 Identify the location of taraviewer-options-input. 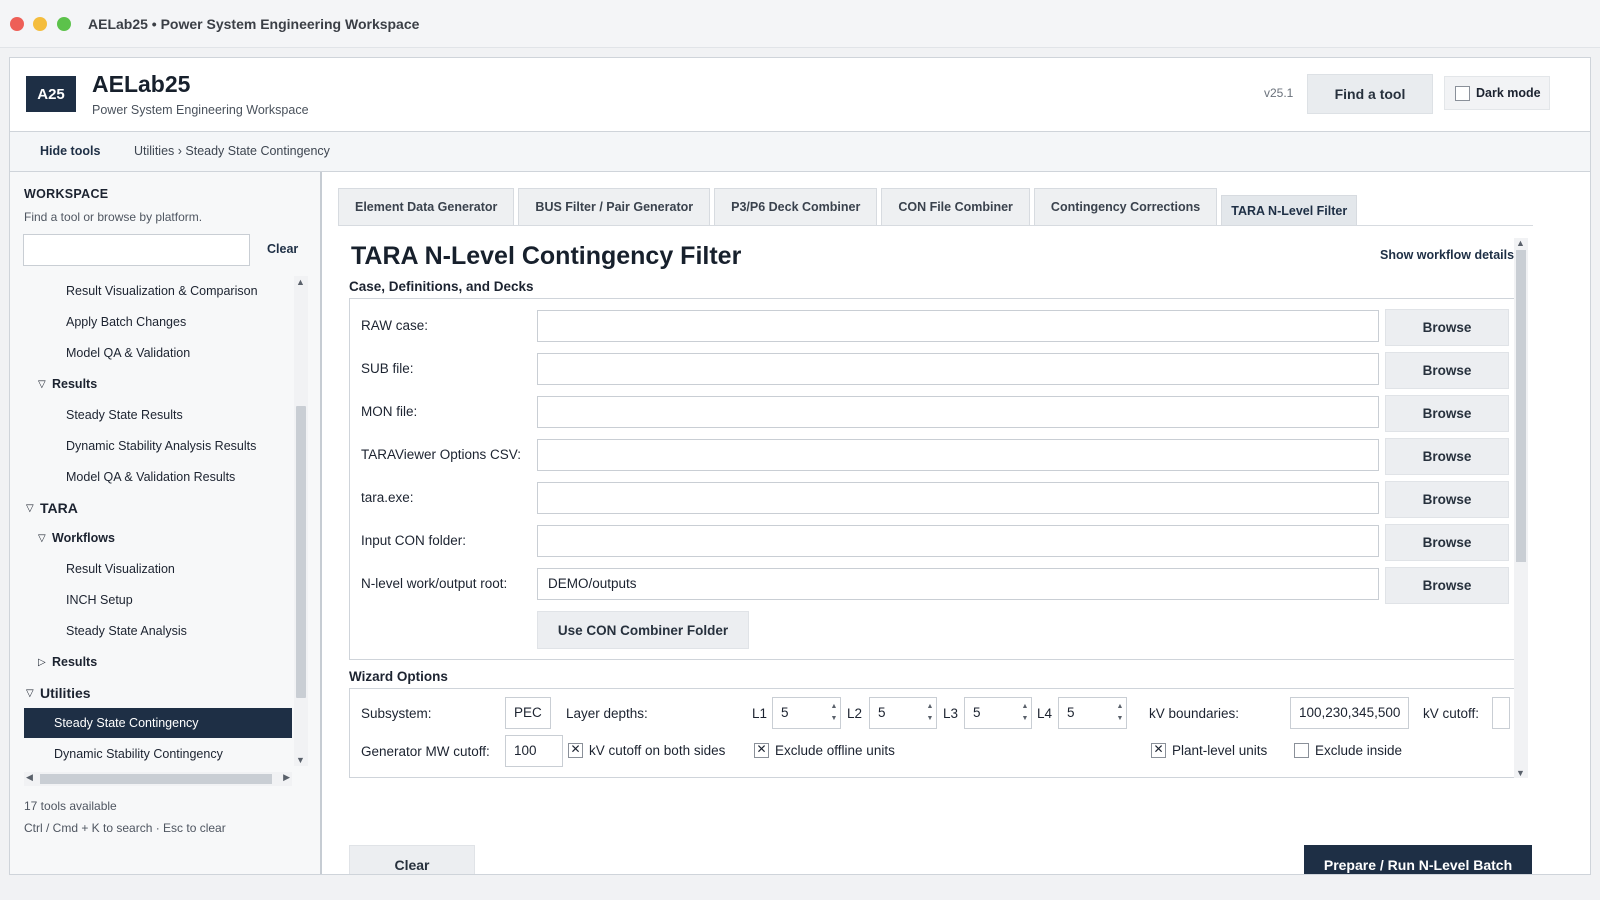
(958, 455).